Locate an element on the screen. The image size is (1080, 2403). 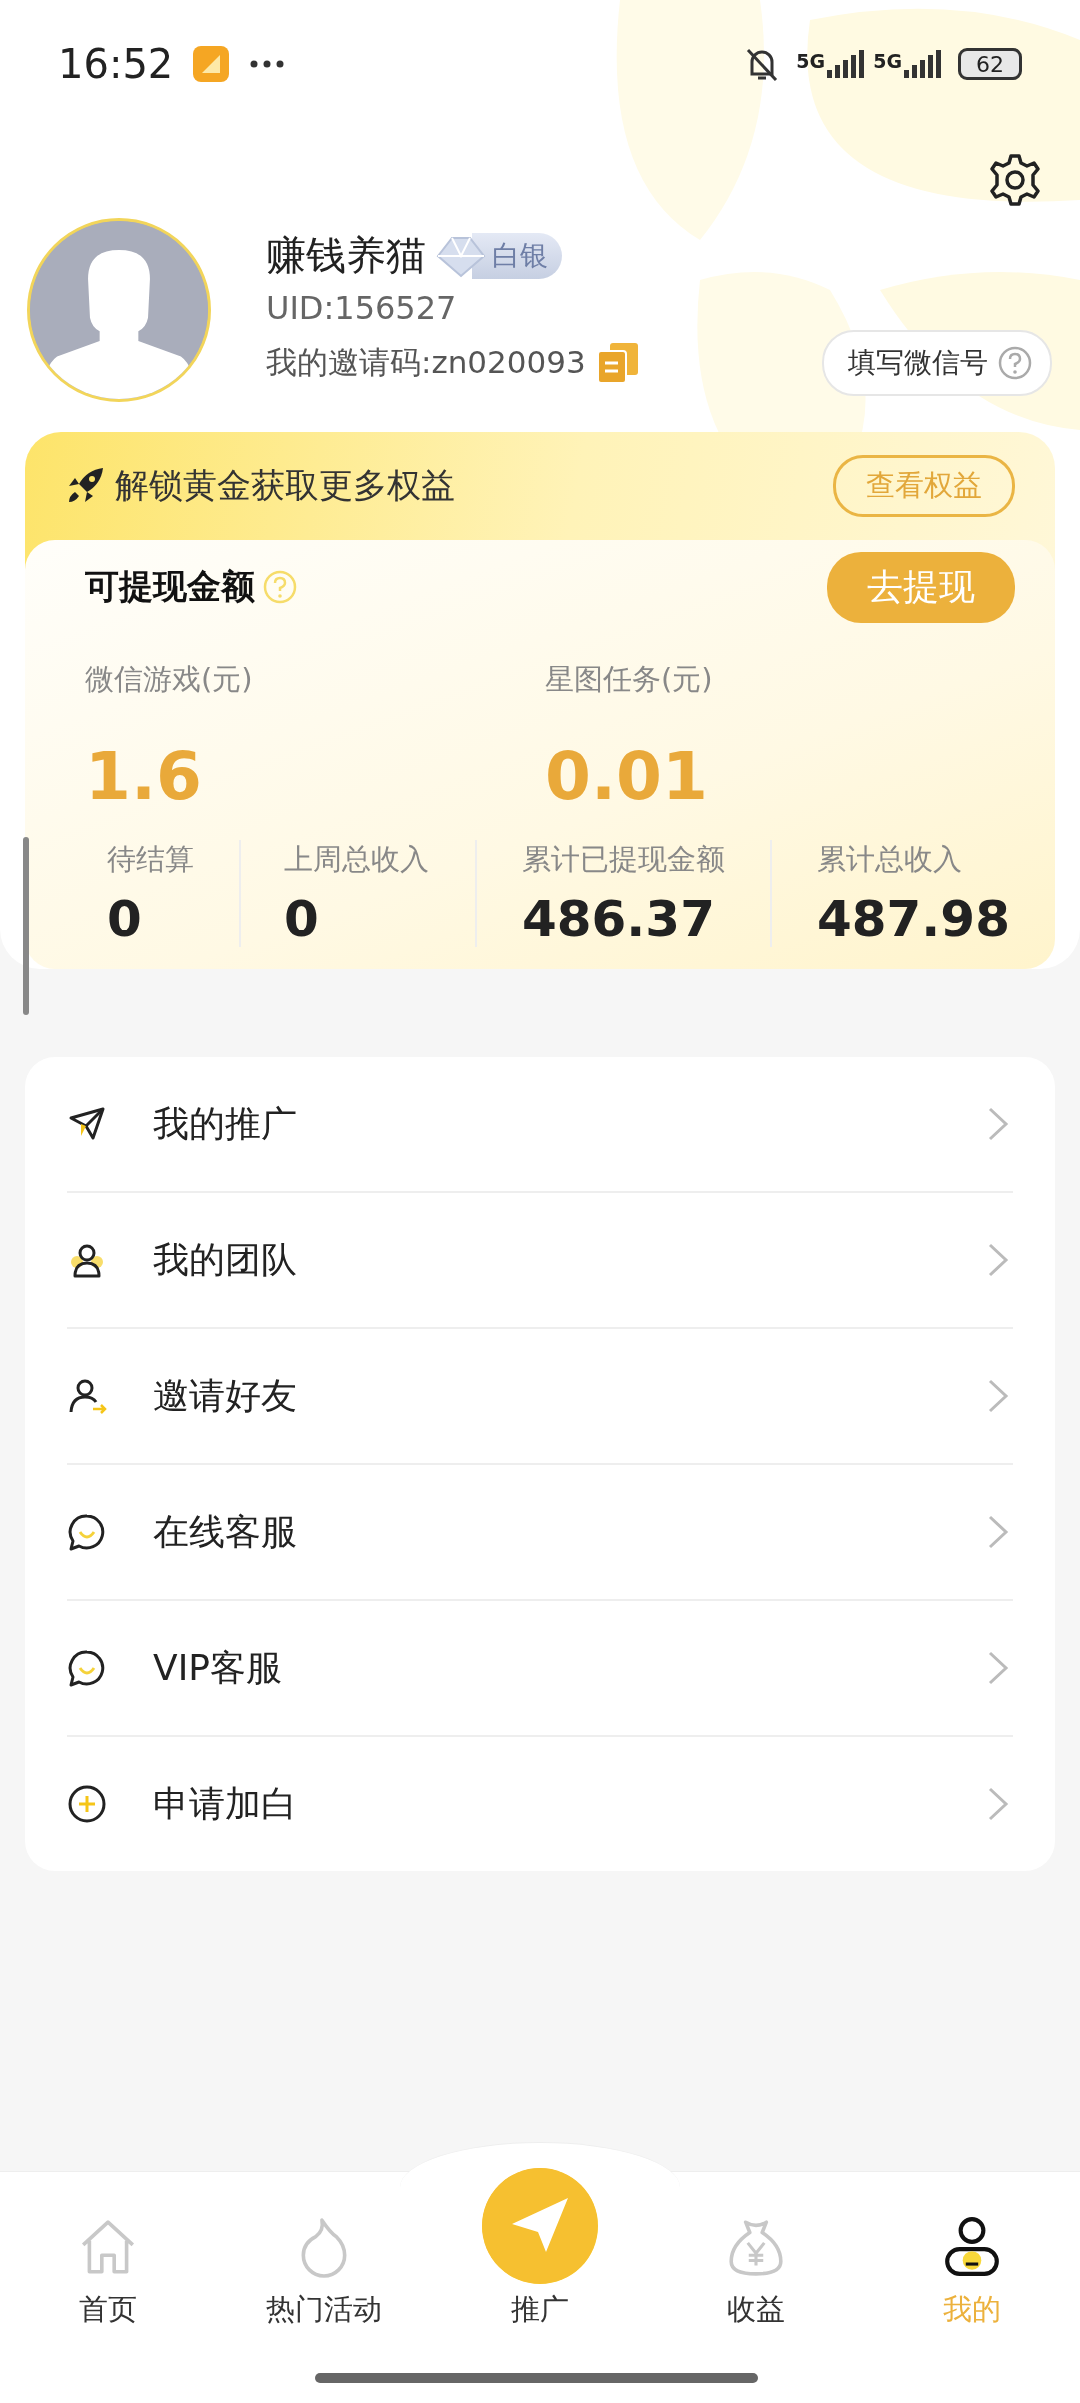
invite-code: 我的邀请码:zn020093 is located at coordinates (426, 362).